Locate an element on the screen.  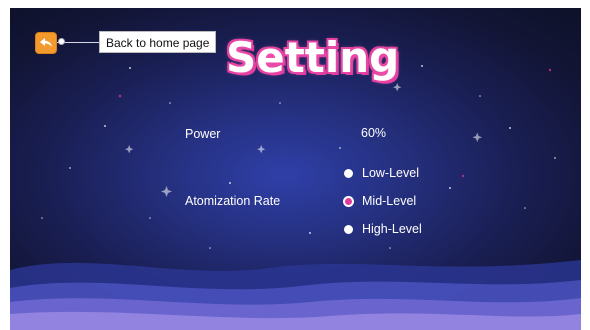
radio-high-level is located at coordinates (348, 229).